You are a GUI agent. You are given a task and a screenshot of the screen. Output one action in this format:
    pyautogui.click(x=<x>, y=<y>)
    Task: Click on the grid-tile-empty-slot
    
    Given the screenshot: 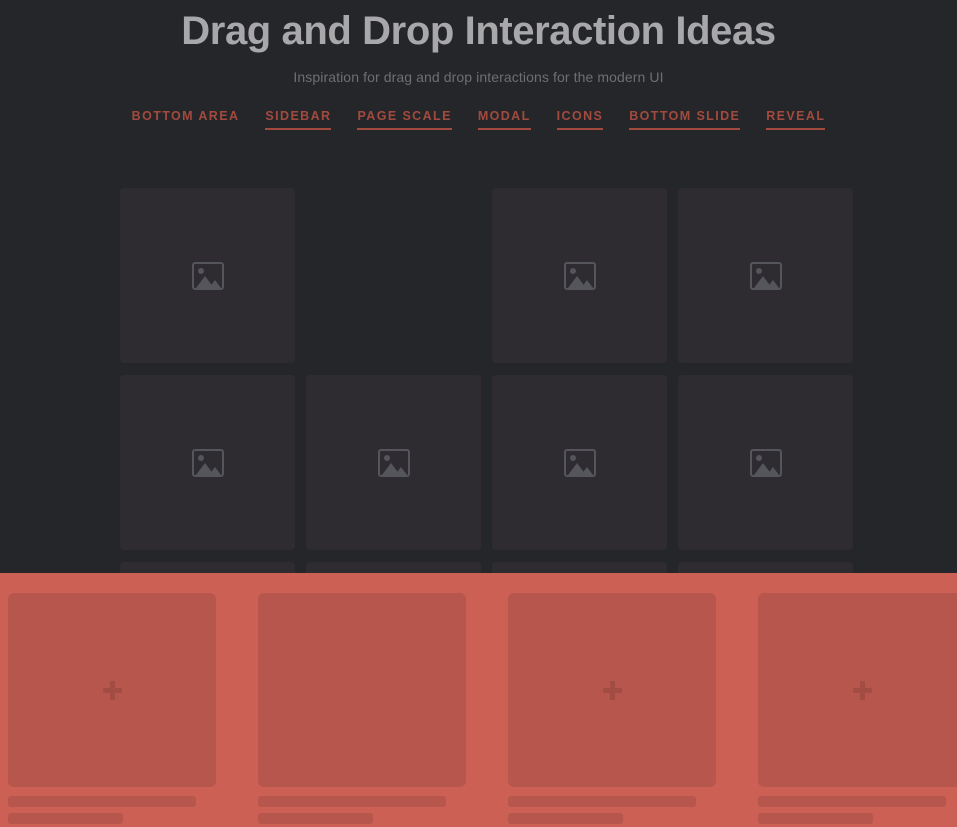 What is the action you would take?
    pyautogui.click(x=393, y=275)
    